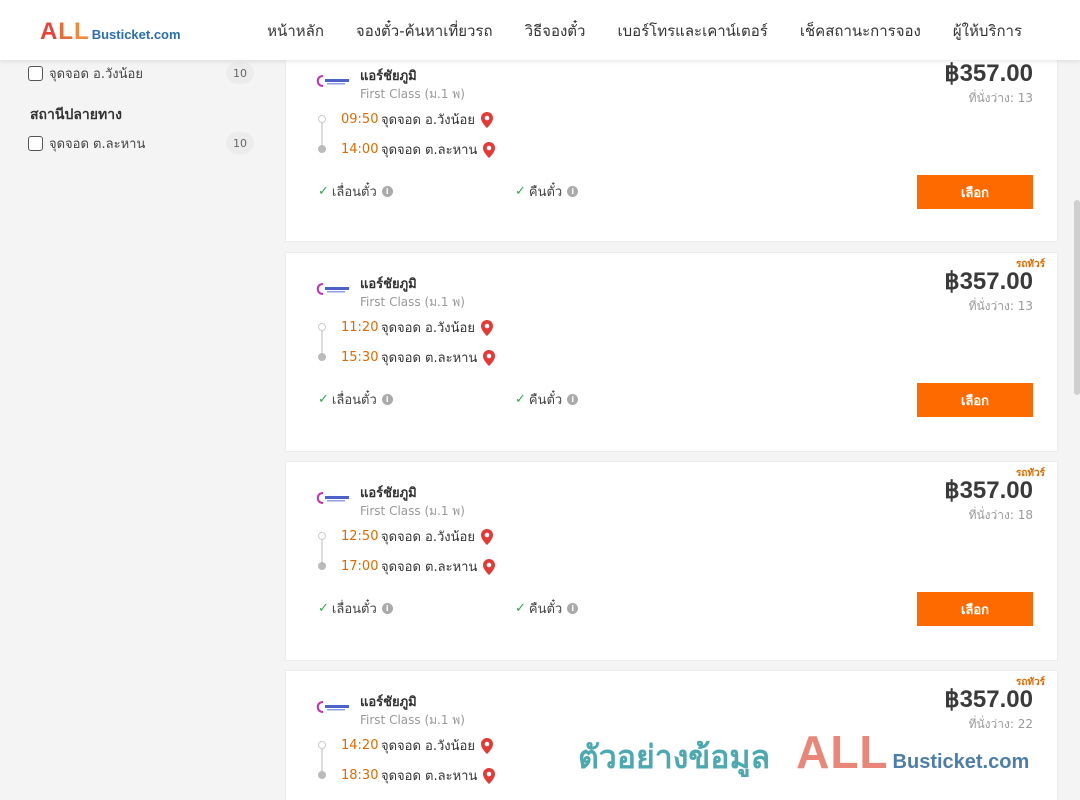 The width and height of the screenshot is (1080, 800). I want to click on arrive-stop: 15:30 จุดจอด ต.ละหาน, so click(418, 357).